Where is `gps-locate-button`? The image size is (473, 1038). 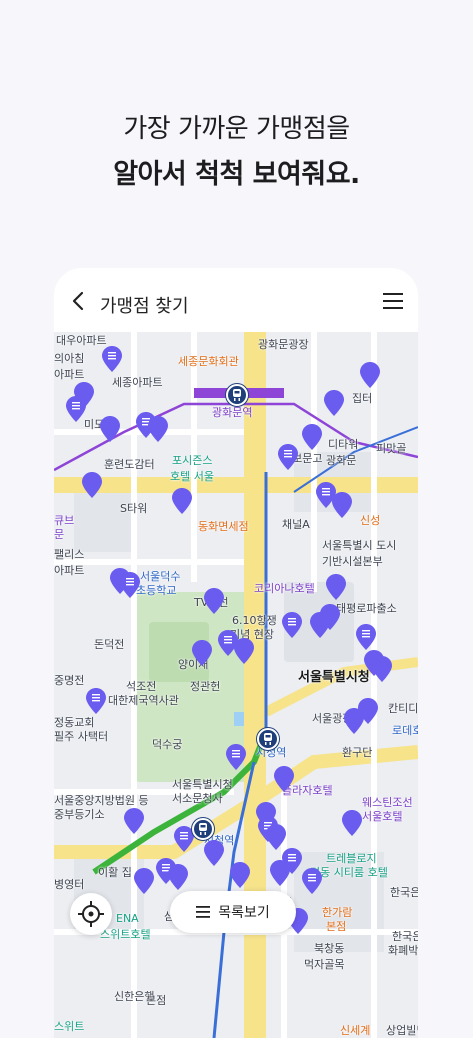
gps-locate-button is located at coordinates (91, 914).